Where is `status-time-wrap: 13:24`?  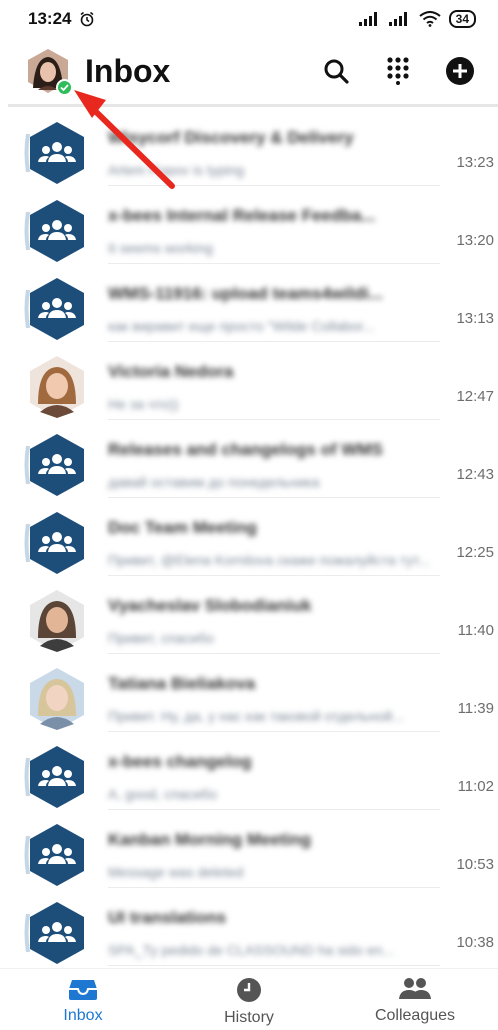
status-time-wrap: 13:24 is located at coordinates (61, 19).